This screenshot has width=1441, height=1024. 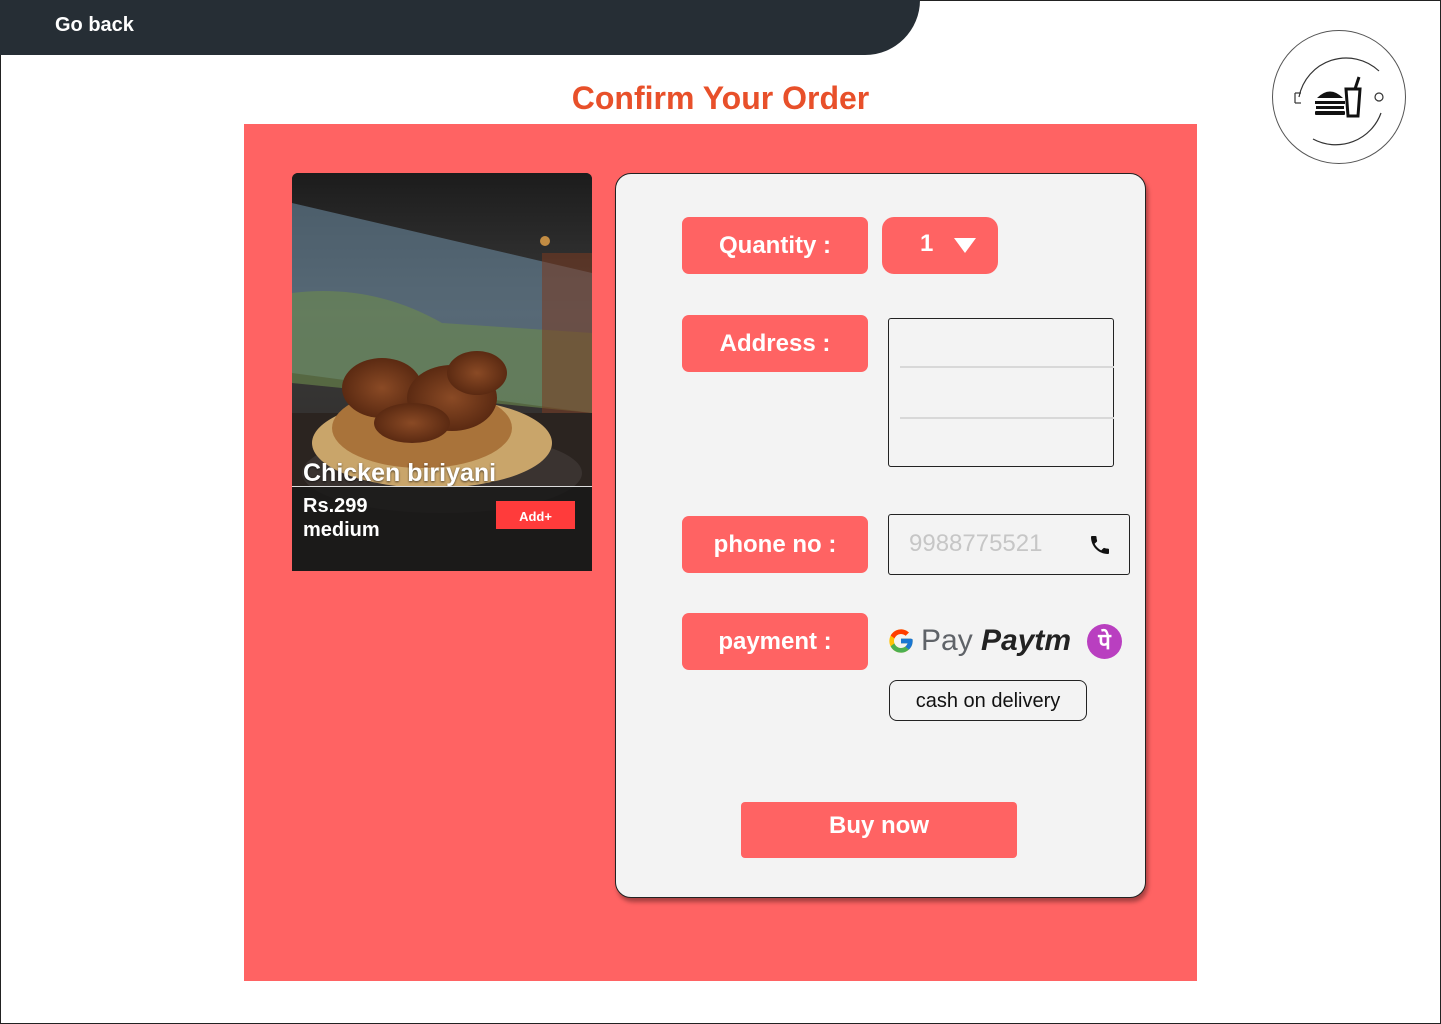 What do you see at coordinates (341, 530) in the screenshot?
I see `product-size: medium` at bounding box center [341, 530].